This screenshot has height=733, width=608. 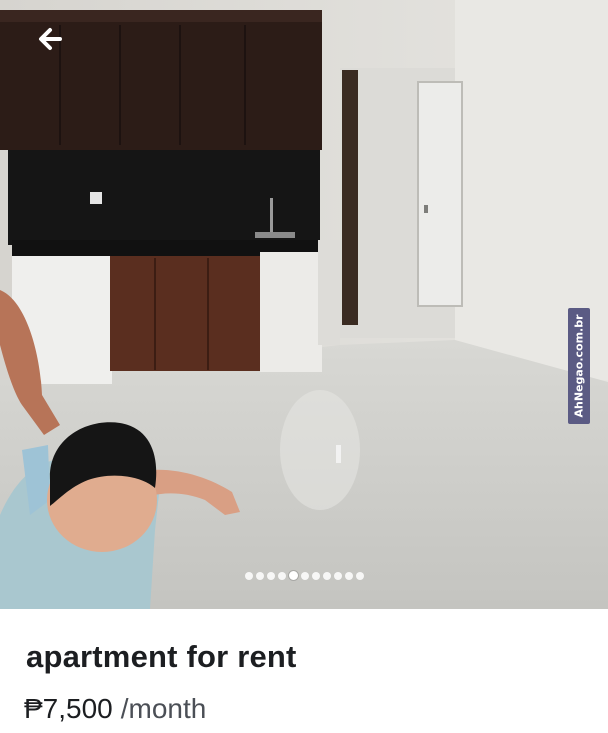 I want to click on price-row: ₱7,500/month, so click(x=115, y=709).